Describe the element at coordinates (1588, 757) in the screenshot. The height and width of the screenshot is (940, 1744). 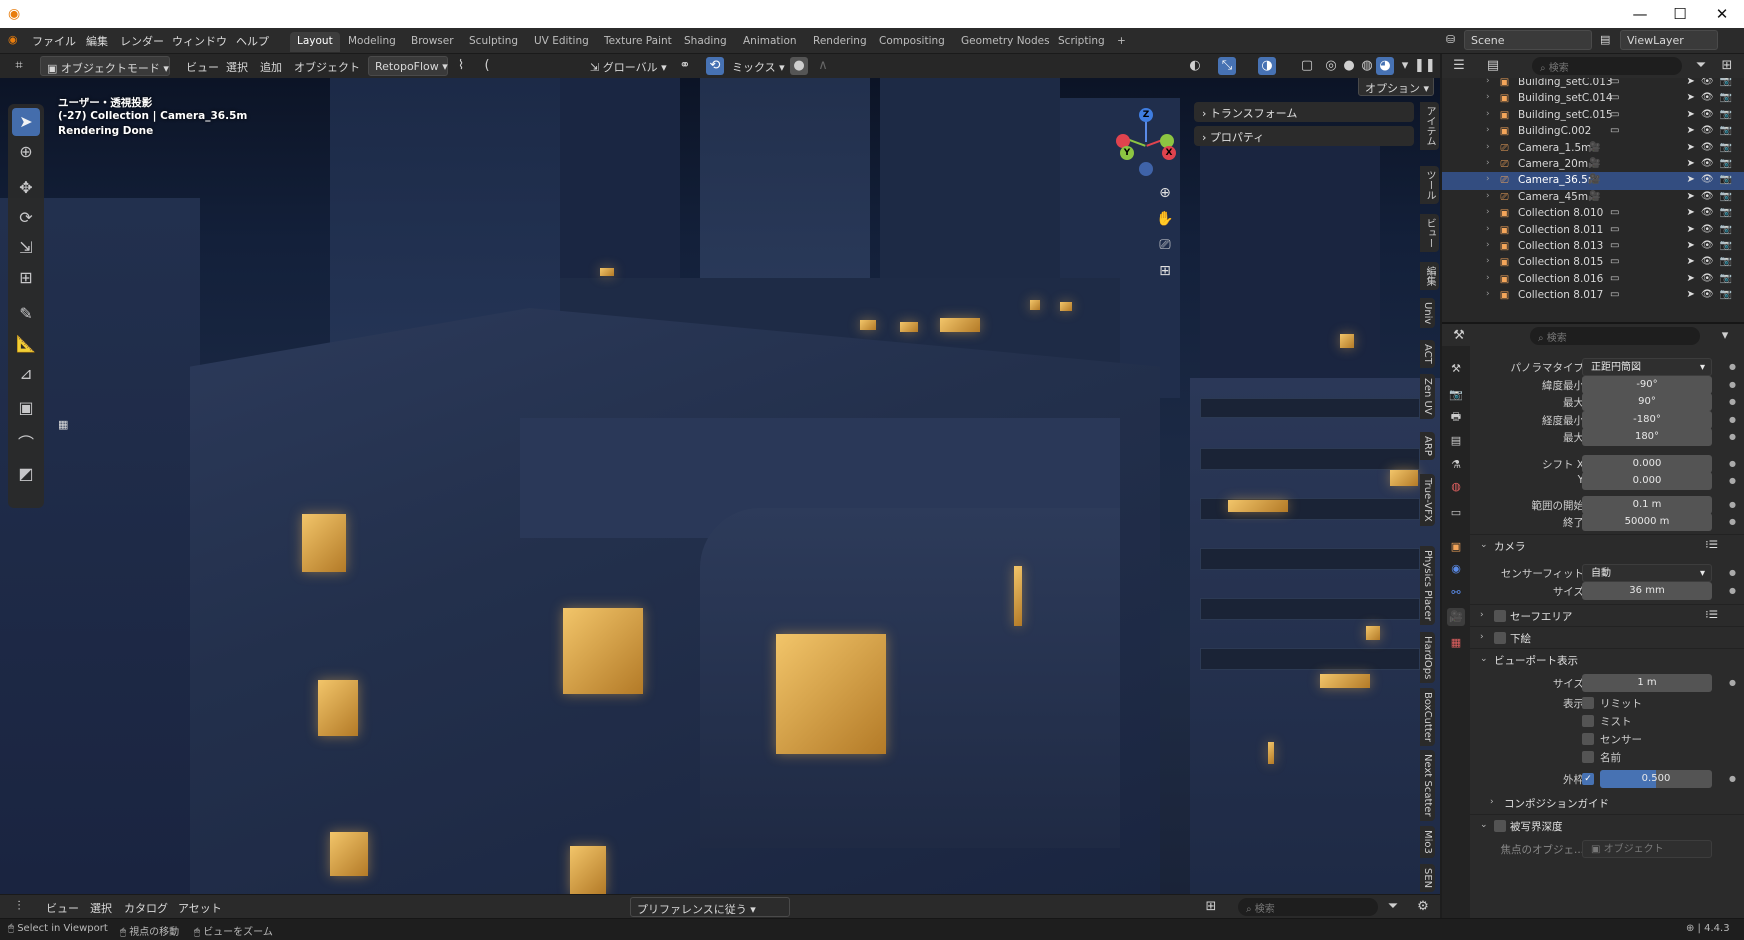
I see `show-name-checkbox` at that location.